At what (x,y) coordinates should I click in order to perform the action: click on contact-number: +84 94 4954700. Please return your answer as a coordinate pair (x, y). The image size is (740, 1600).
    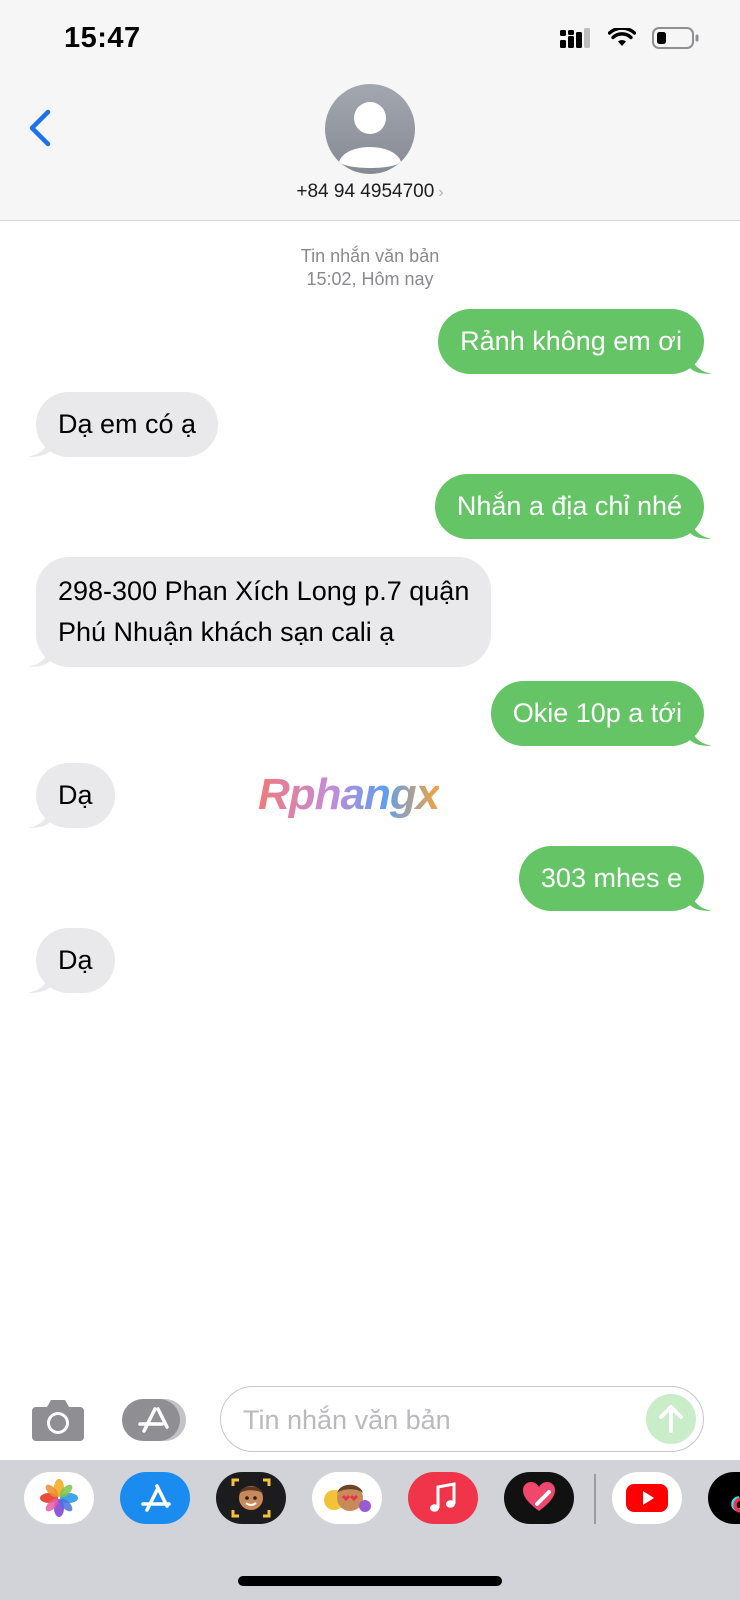
    Looking at the image, I should click on (365, 191).